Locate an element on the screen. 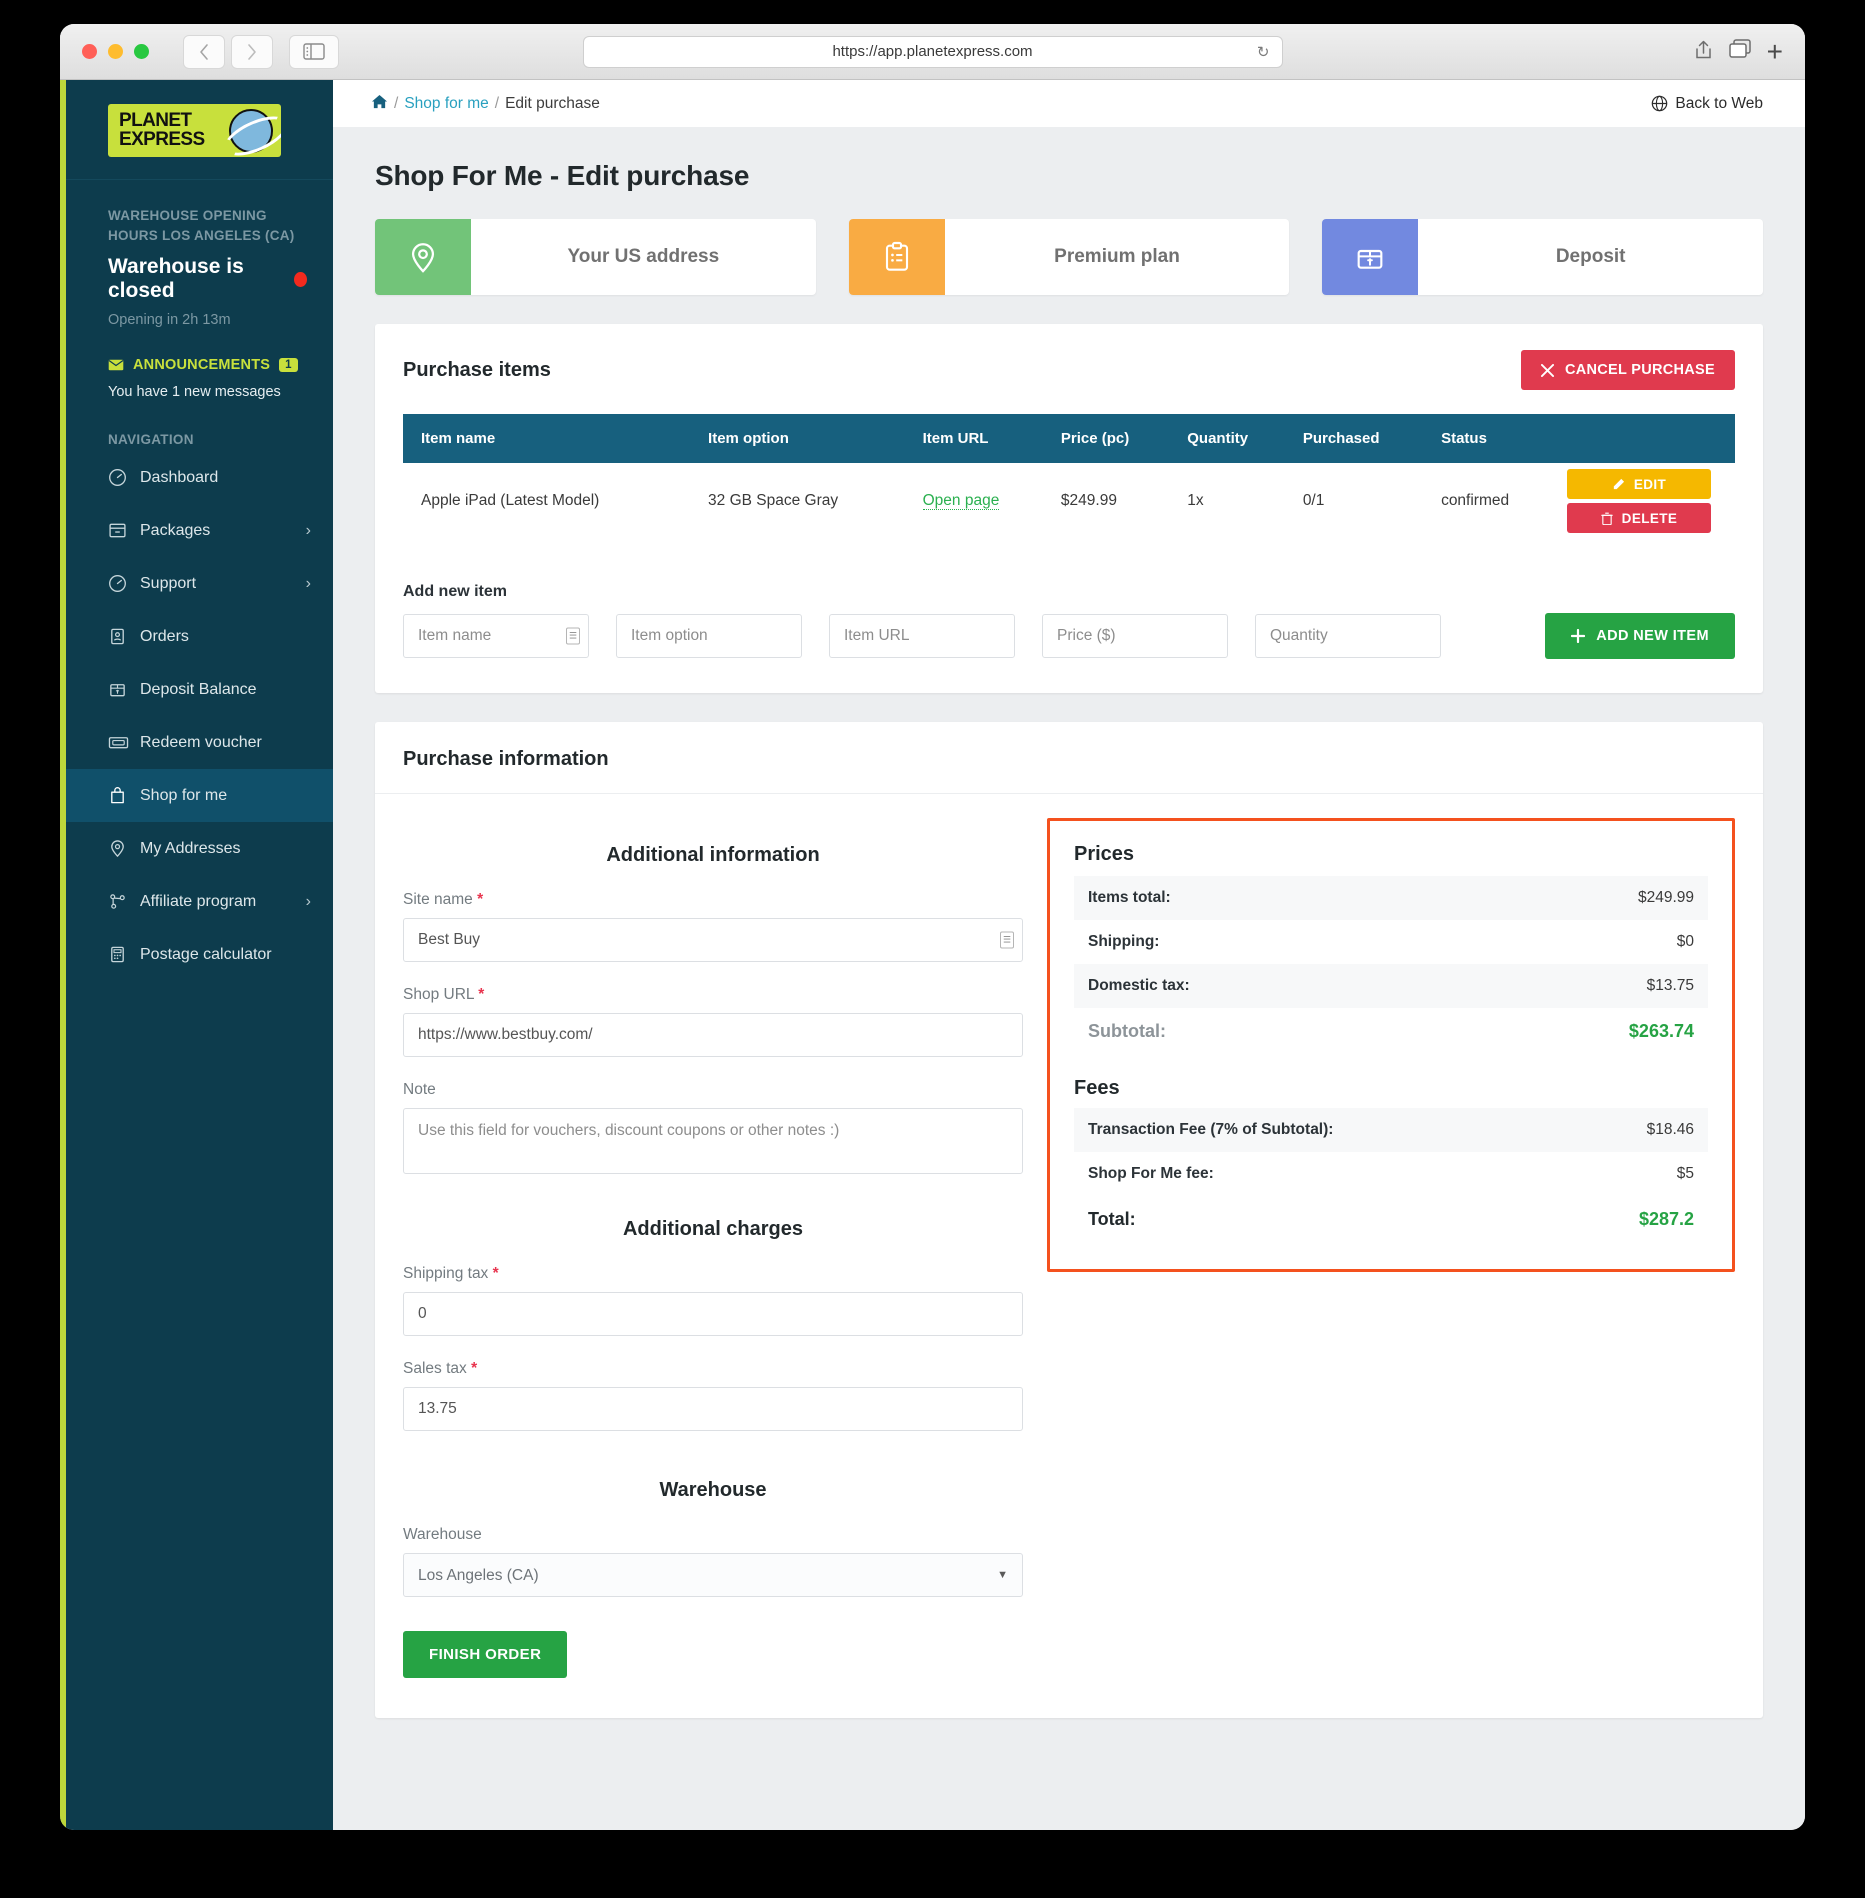 The width and height of the screenshot is (1865, 1898). warehouse-opening-countdown: Opening in 2h 13m is located at coordinates (169, 320).